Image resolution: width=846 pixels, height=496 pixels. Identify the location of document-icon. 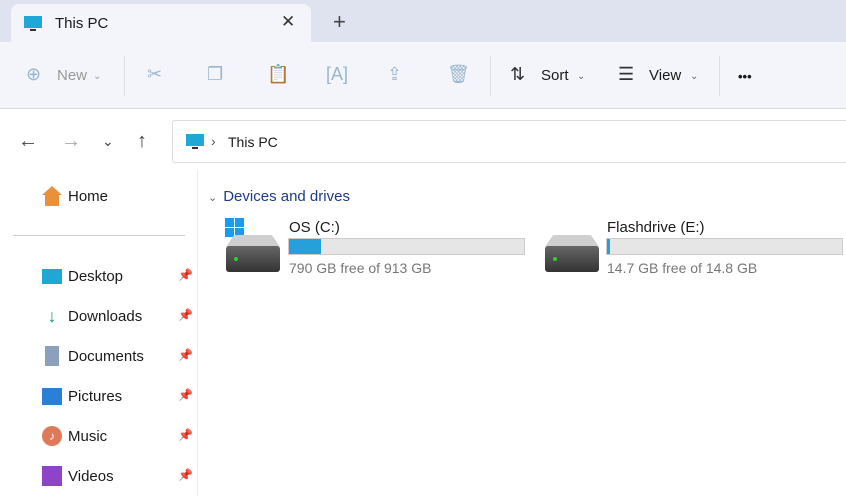
(52, 356).